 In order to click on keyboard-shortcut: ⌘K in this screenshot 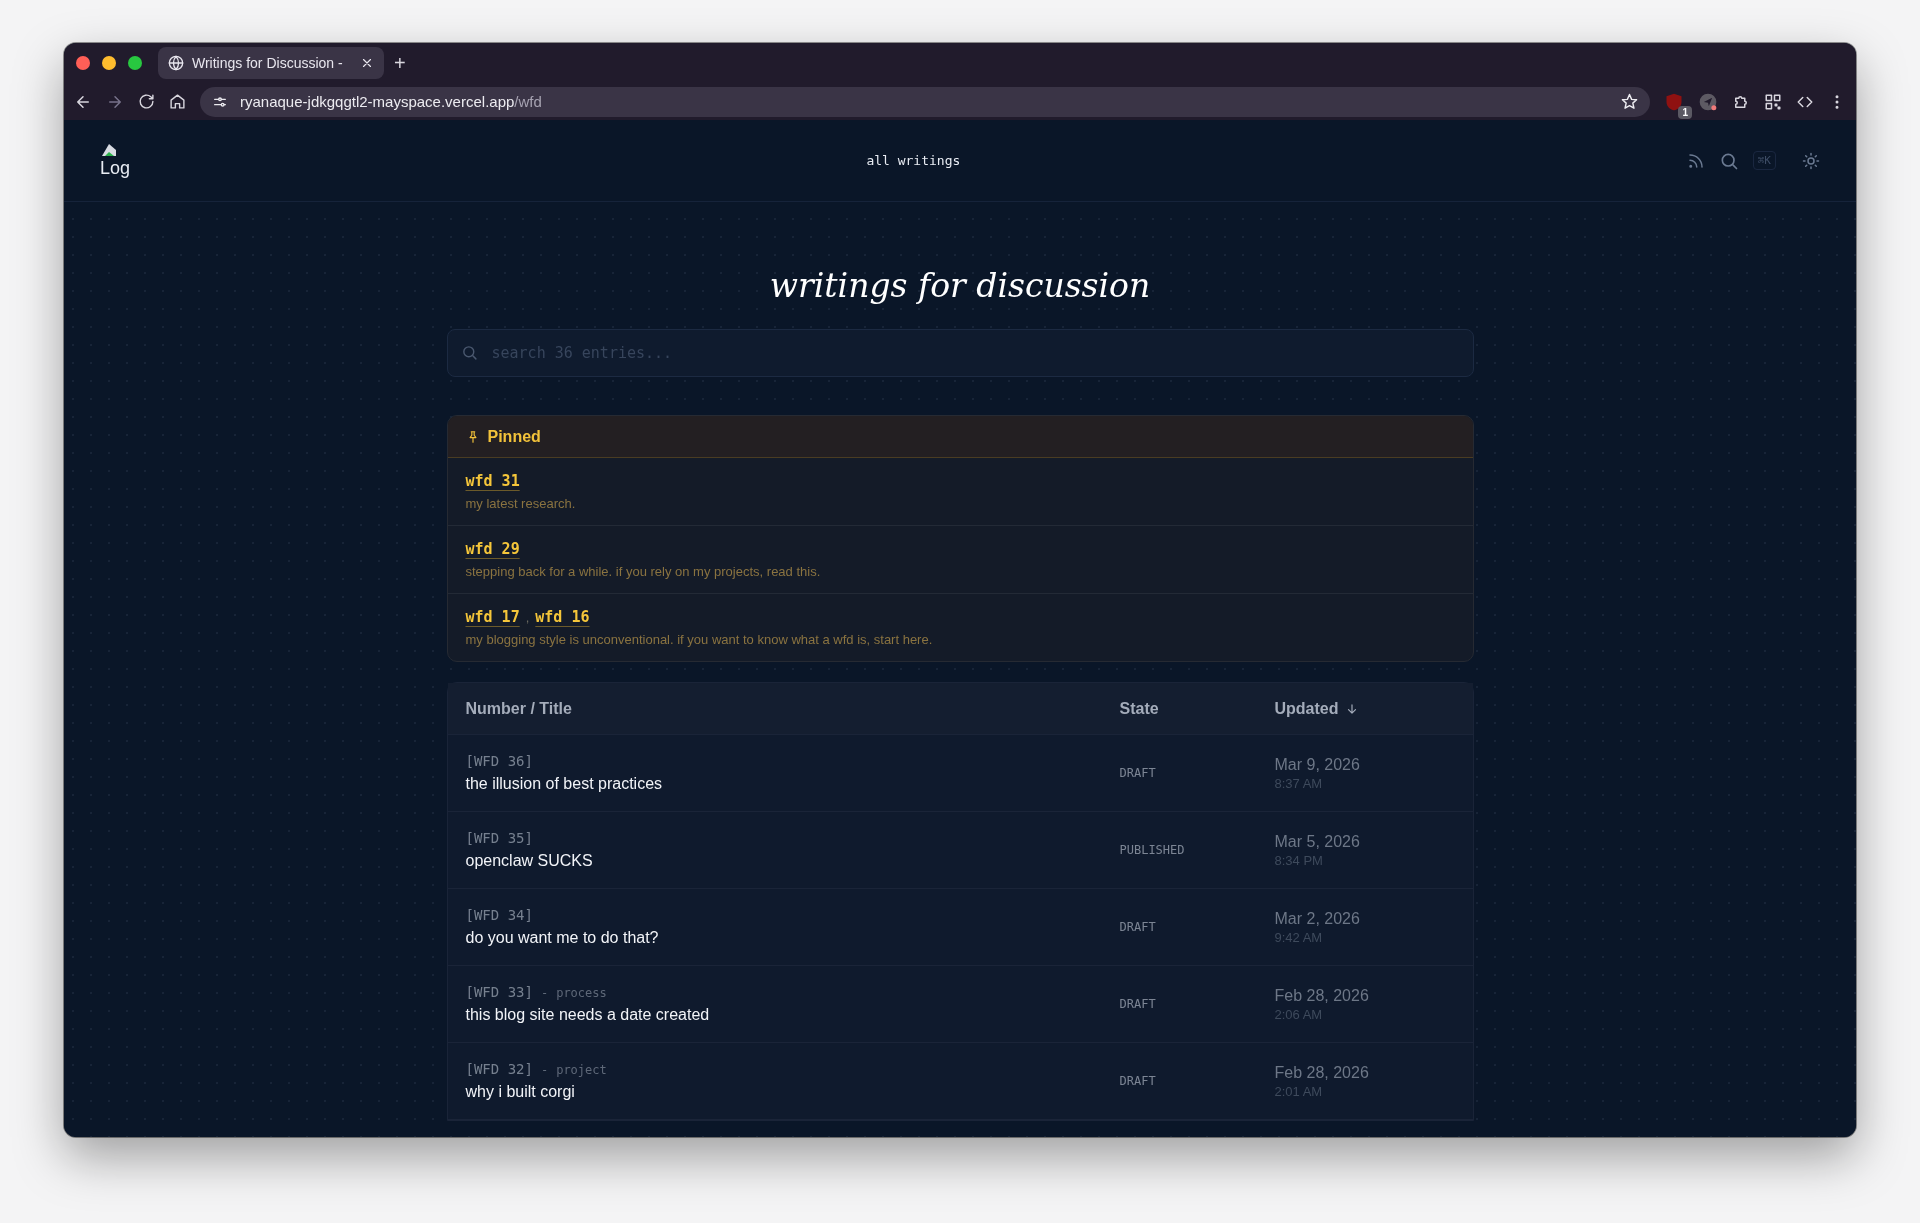, I will do `click(1764, 160)`.